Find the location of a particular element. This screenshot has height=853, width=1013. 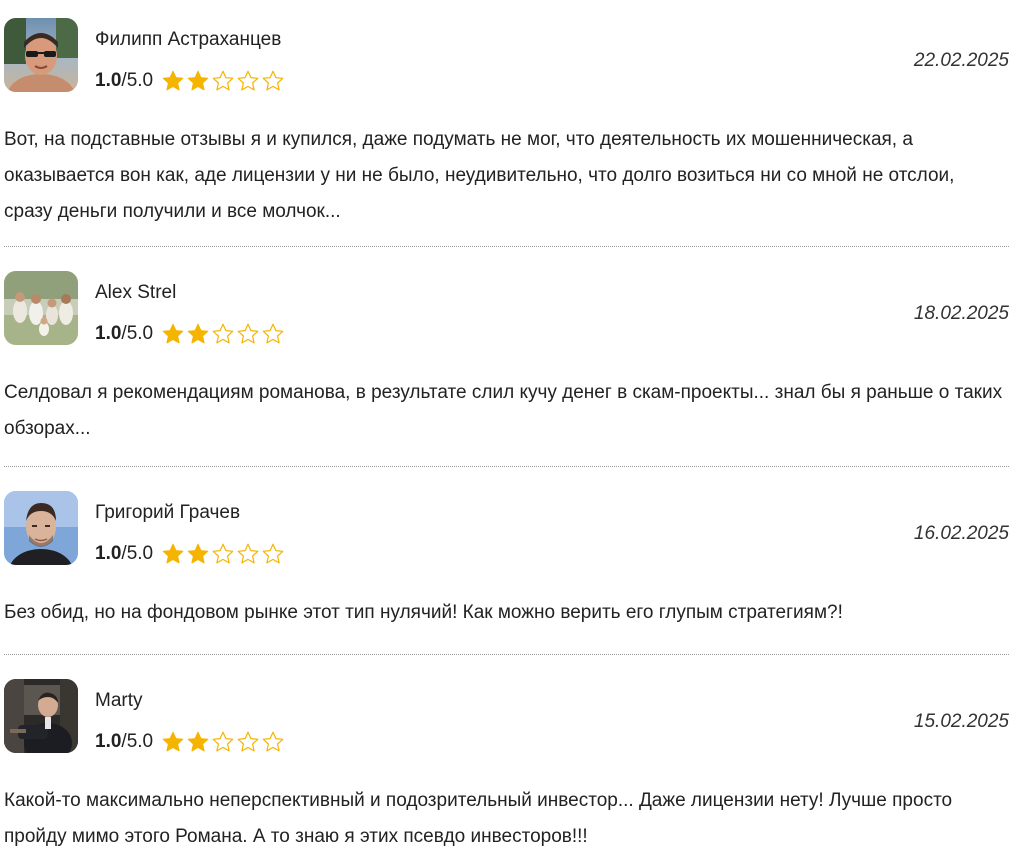

review-date: 22.02.2025 is located at coordinates (961, 60).